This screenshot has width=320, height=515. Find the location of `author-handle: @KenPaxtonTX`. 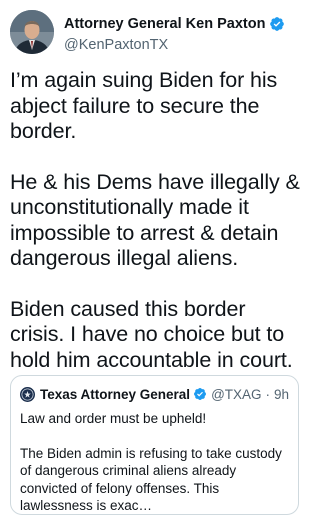

author-handle: @KenPaxtonTX is located at coordinates (182, 45).